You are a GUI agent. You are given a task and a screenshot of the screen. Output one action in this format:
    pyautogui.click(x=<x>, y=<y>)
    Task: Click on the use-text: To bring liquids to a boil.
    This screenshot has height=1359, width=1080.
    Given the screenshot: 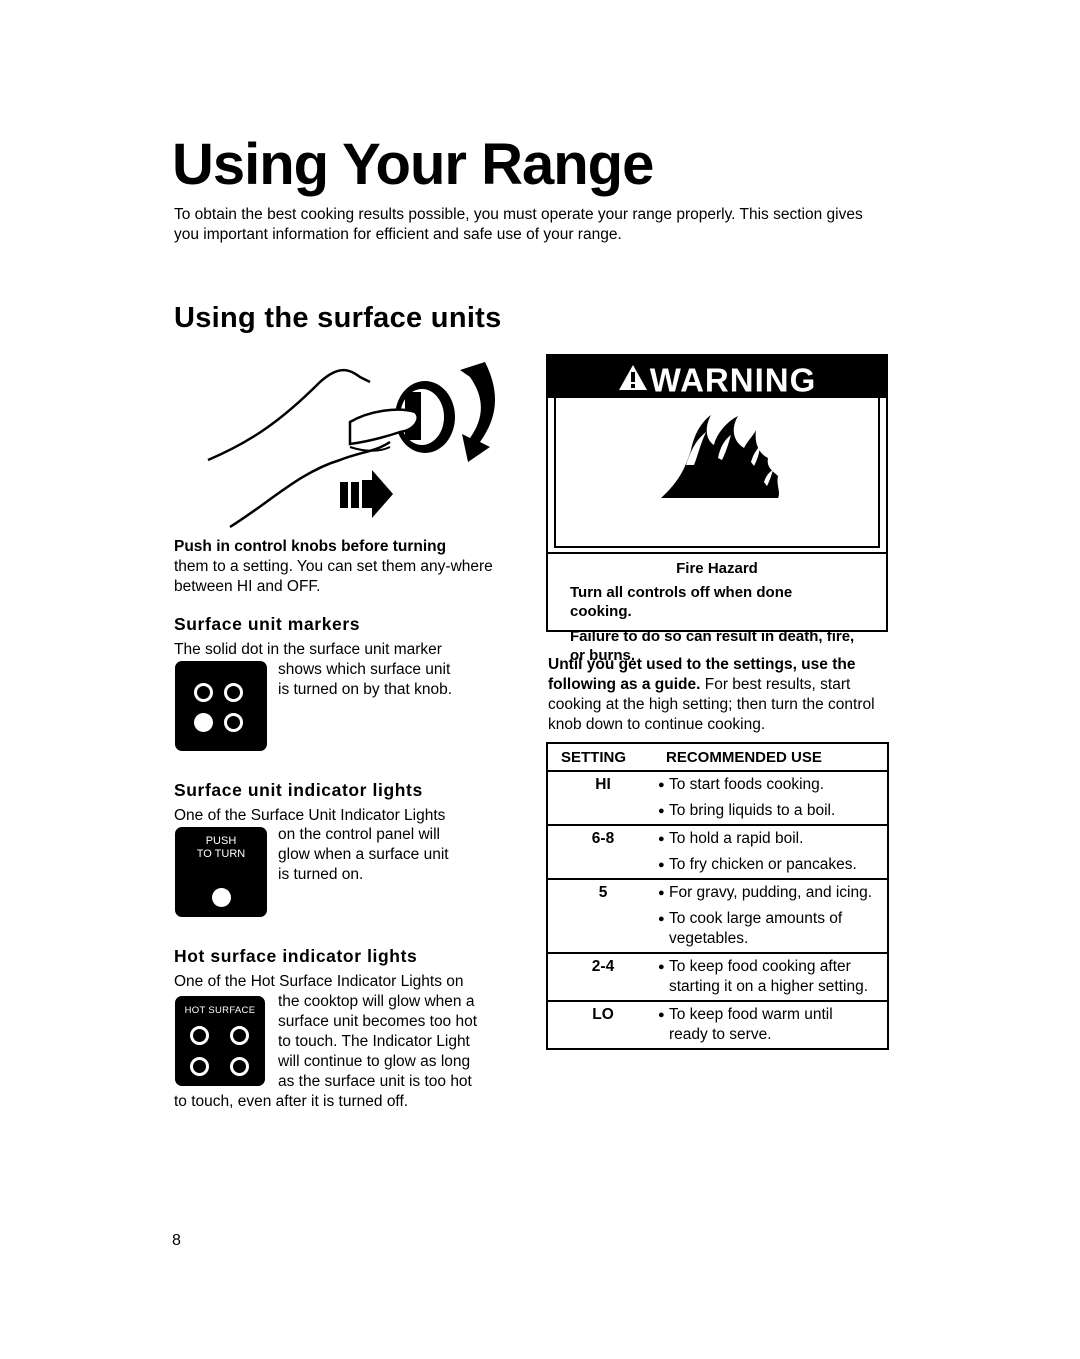 What is the action you would take?
    pyautogui.click(x=752, y=810)
    